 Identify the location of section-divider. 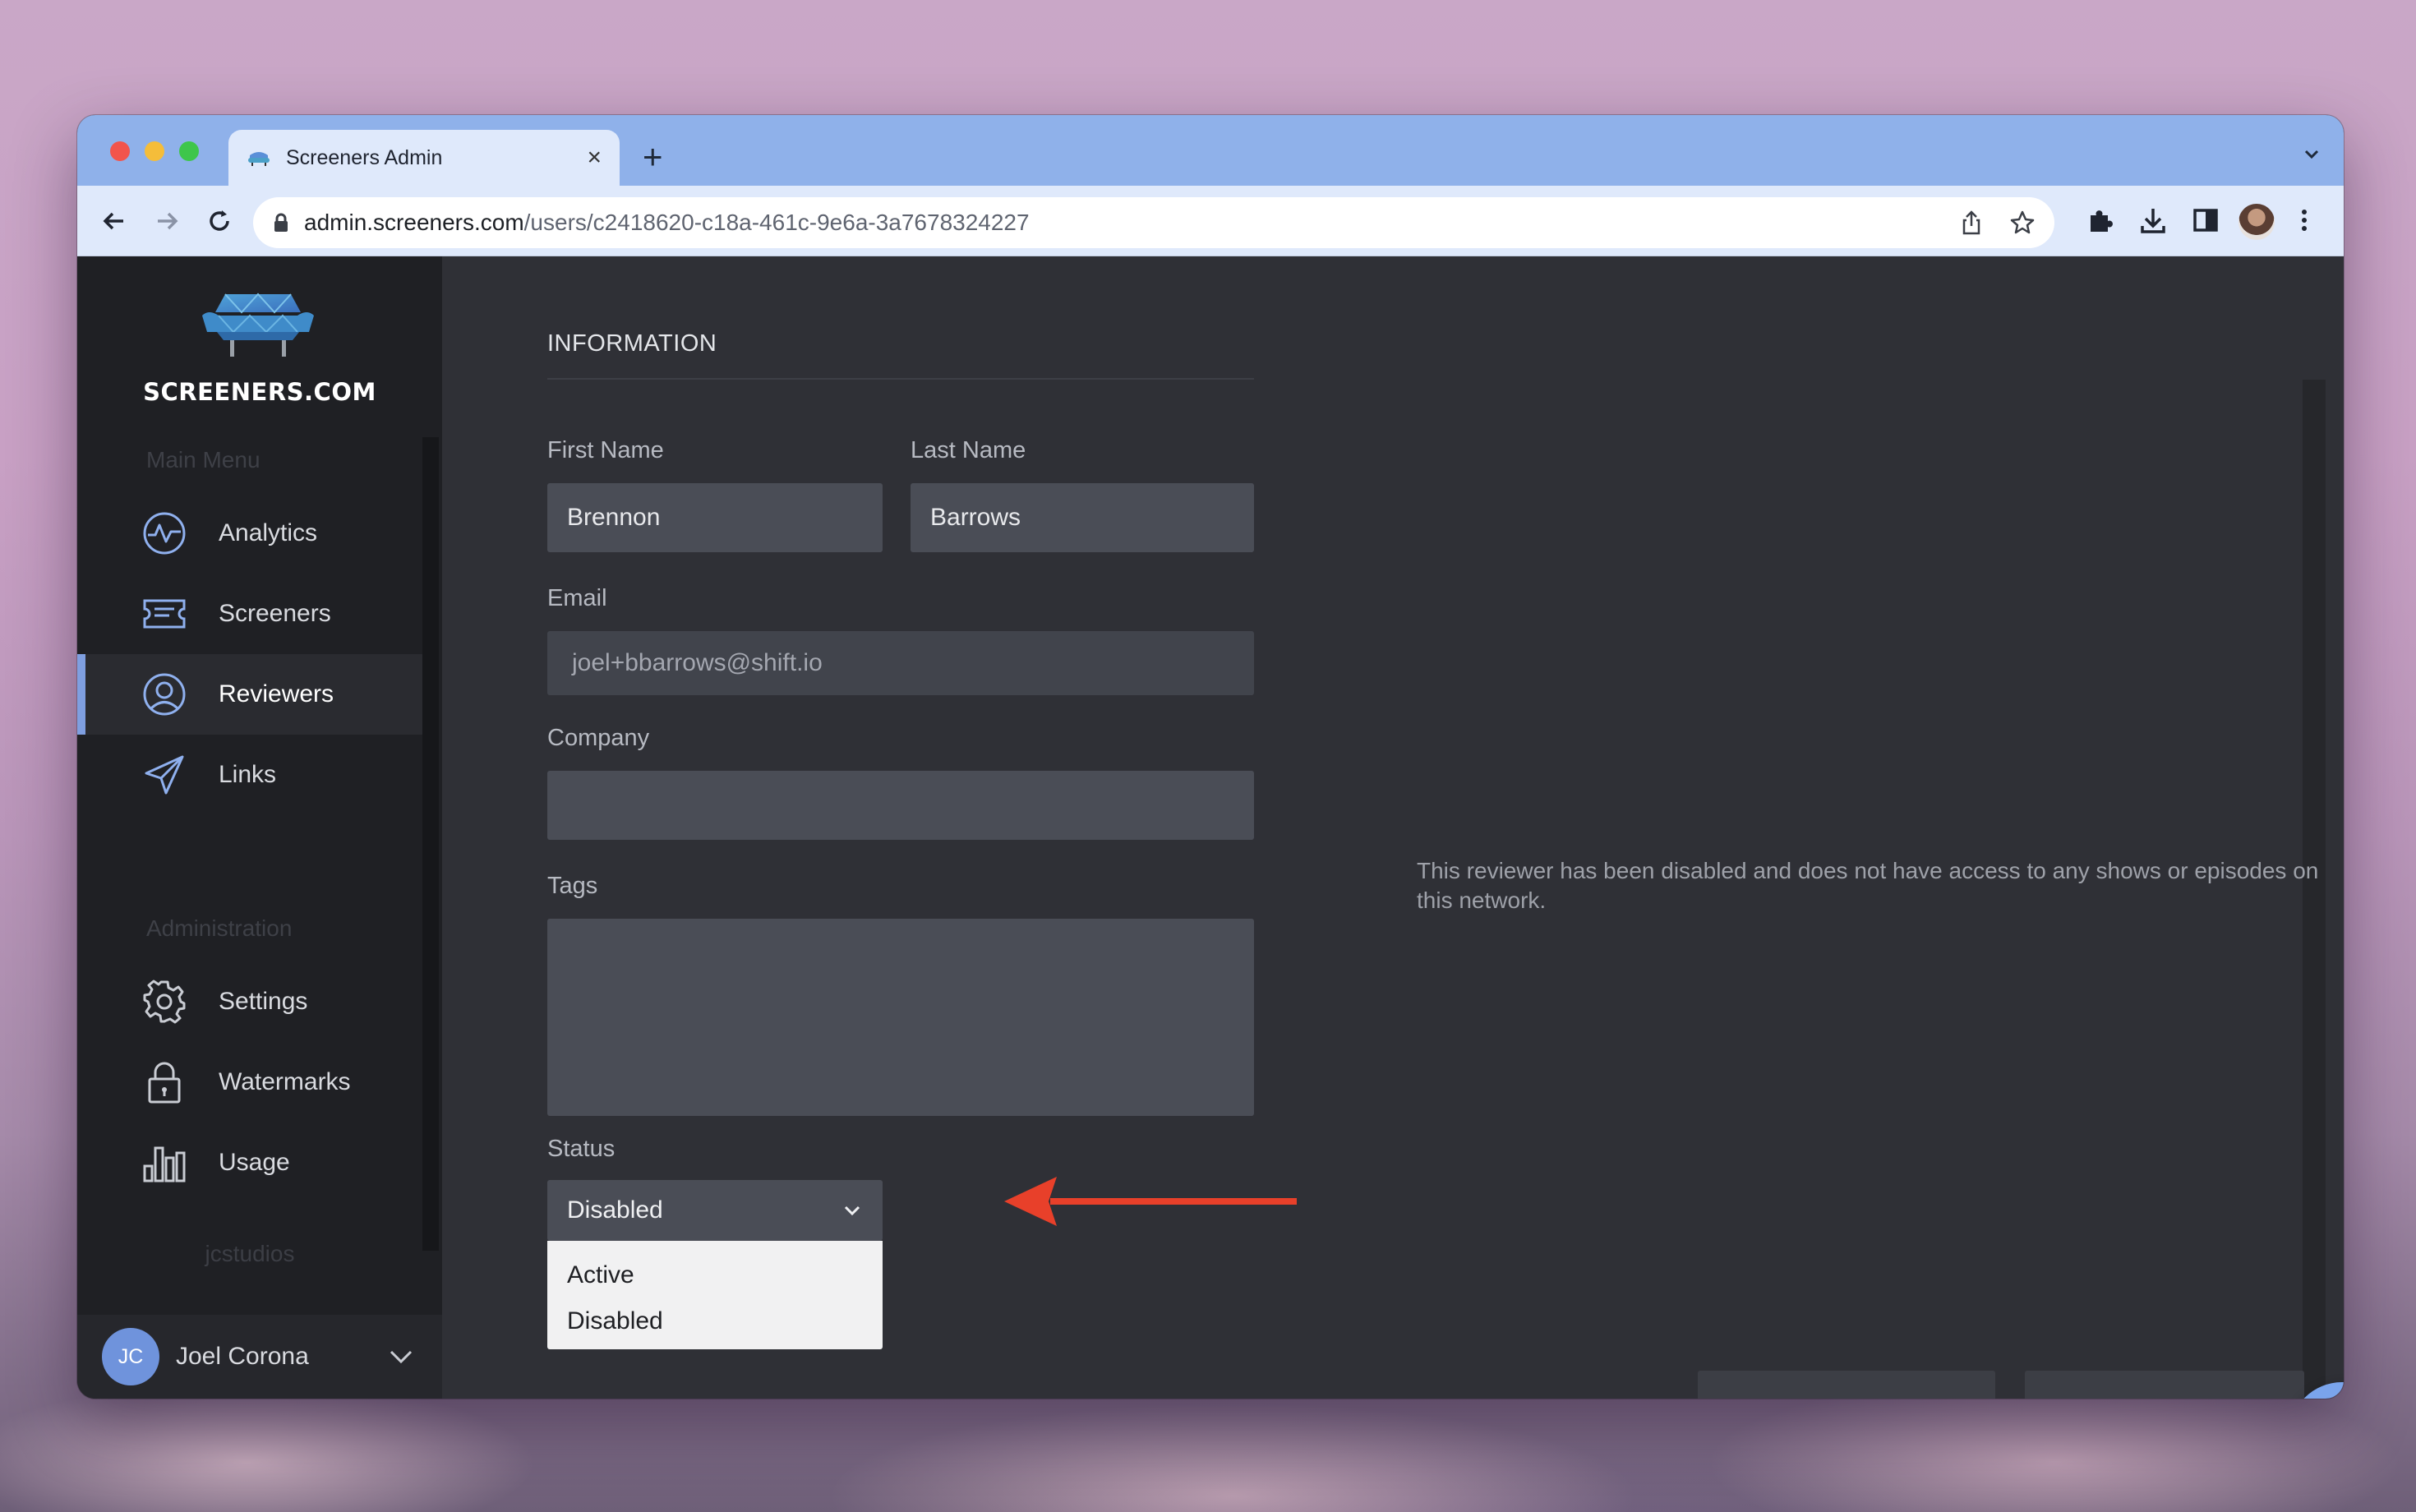
(901, 379).